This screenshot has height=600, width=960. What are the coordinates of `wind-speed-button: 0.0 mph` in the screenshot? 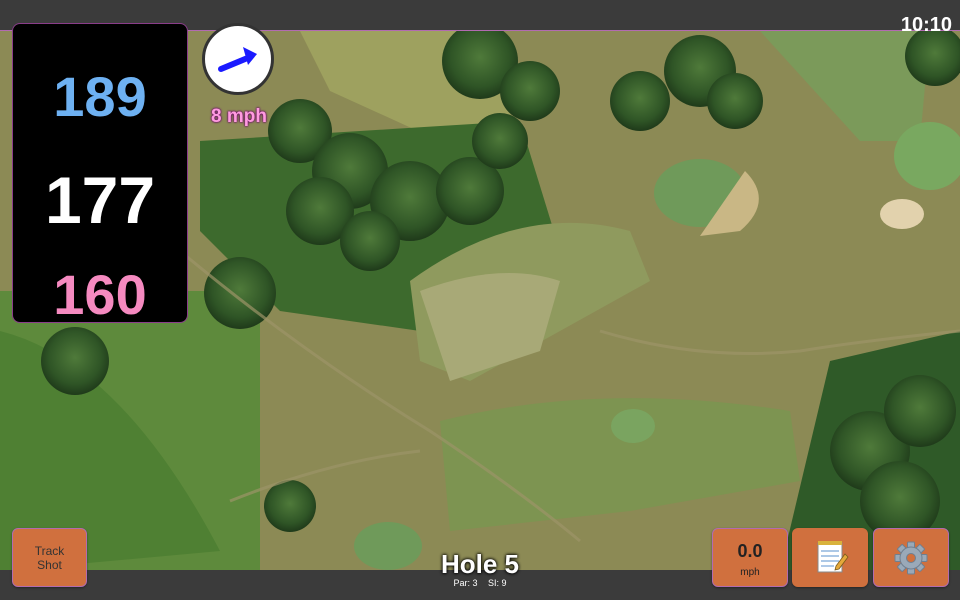 It's located at (750, 557).